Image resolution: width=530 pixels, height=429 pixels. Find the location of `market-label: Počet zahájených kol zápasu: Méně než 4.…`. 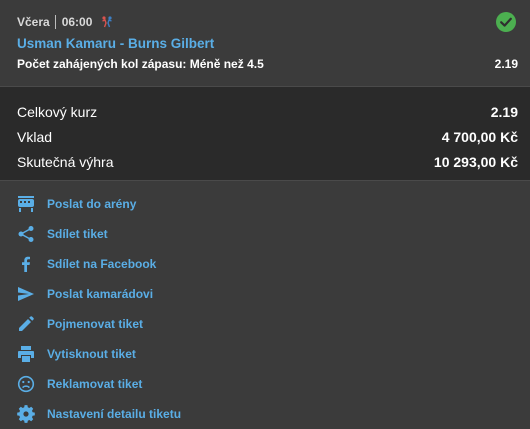

market-label: Počet zahájených kol zápasu: Méně než 4.… is located at coordinates (140, 64).